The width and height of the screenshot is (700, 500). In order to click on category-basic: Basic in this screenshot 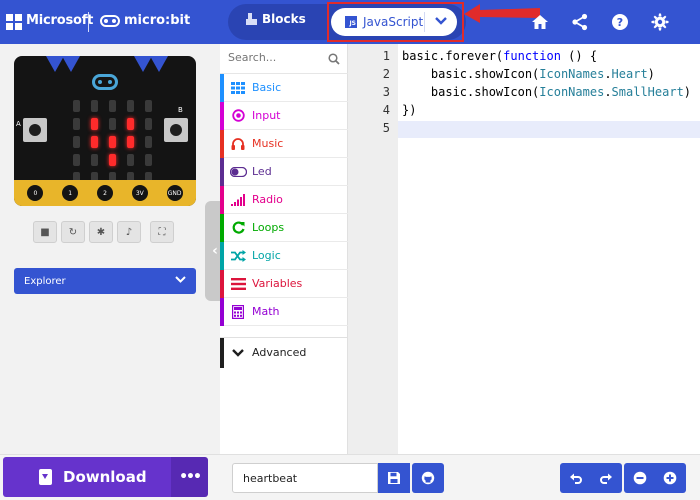, I will do `click(284, 87)`.